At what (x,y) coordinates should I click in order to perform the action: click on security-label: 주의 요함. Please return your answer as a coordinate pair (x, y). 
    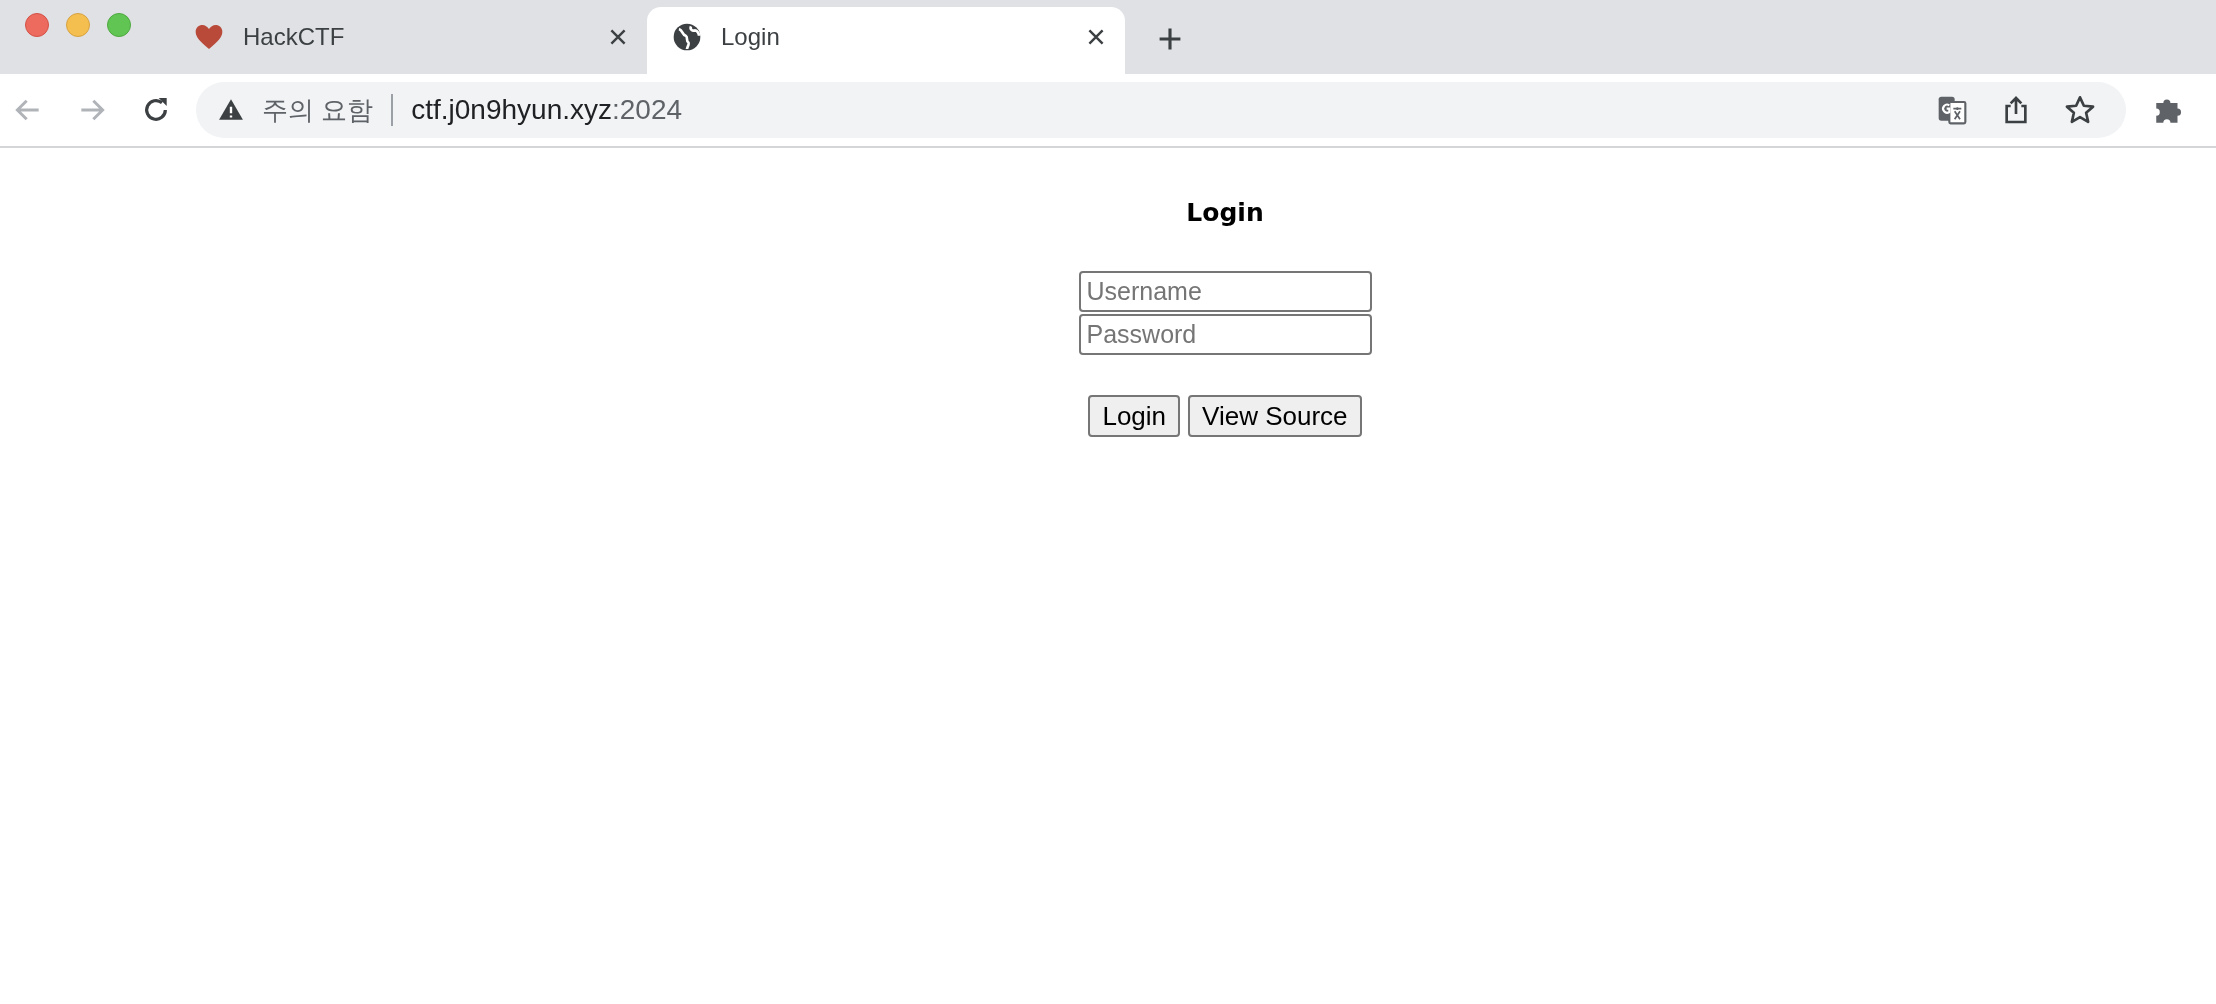
    Looking at the image, I should click on (318, 110).